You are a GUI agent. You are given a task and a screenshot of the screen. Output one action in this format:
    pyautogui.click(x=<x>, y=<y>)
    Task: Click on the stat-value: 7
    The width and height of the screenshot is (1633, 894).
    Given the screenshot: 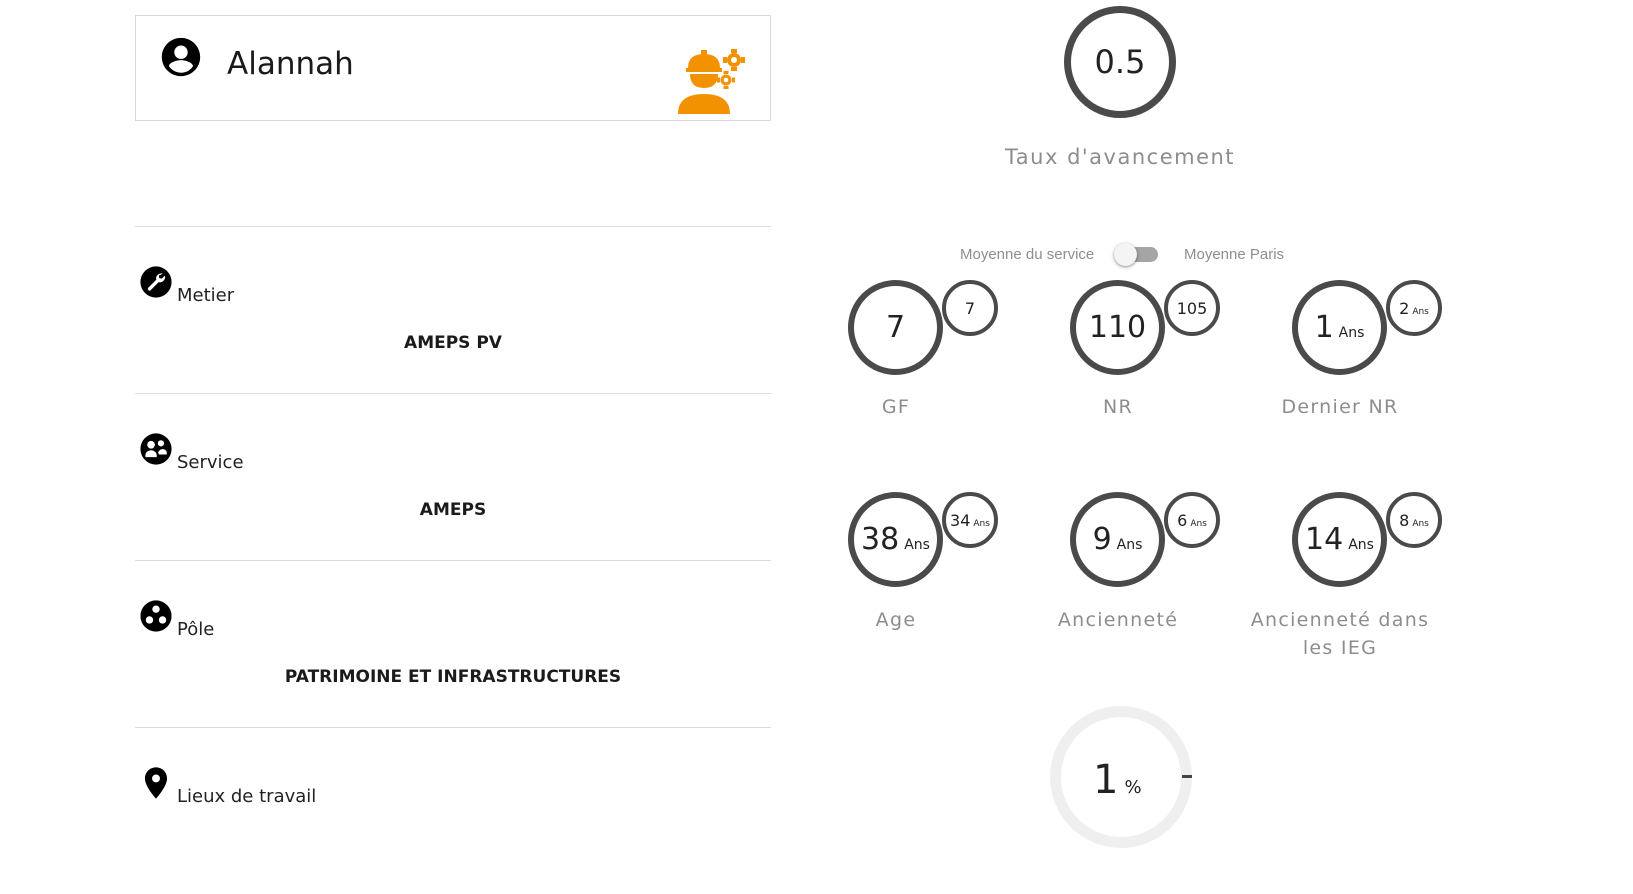 What is the action you would take?
    pyautogui.click(x=895, y=327)
    